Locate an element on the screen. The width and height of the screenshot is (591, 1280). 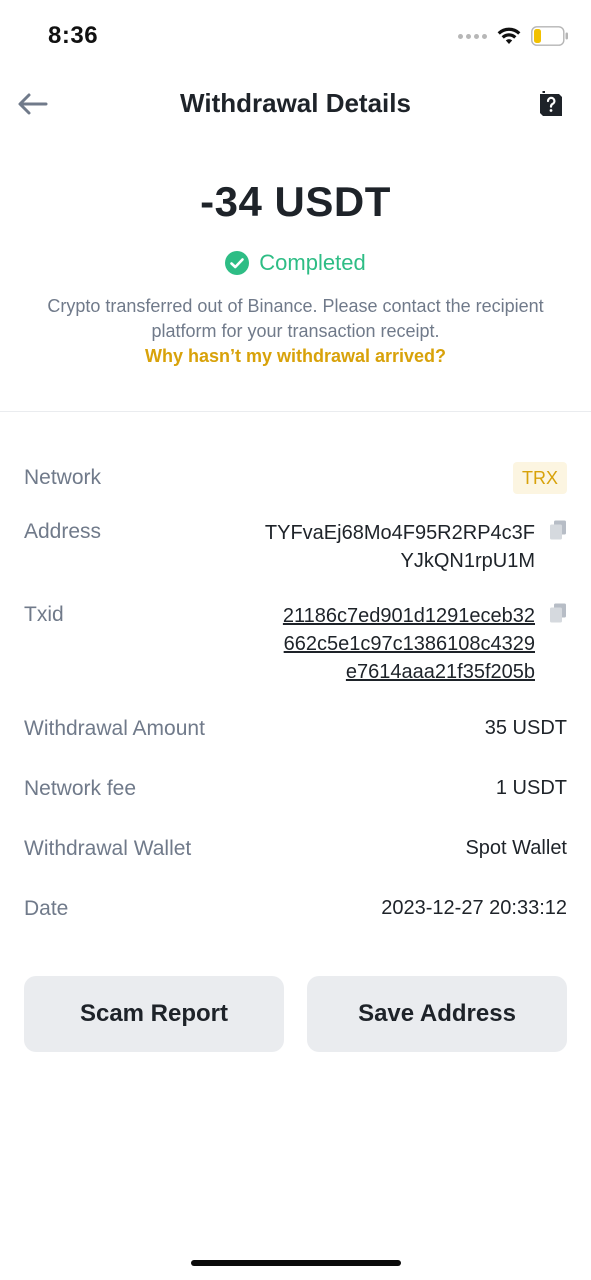
withdrawal-help-link: Why hasn’t my withdrawal arrived? is located at coordinates (295, 356).